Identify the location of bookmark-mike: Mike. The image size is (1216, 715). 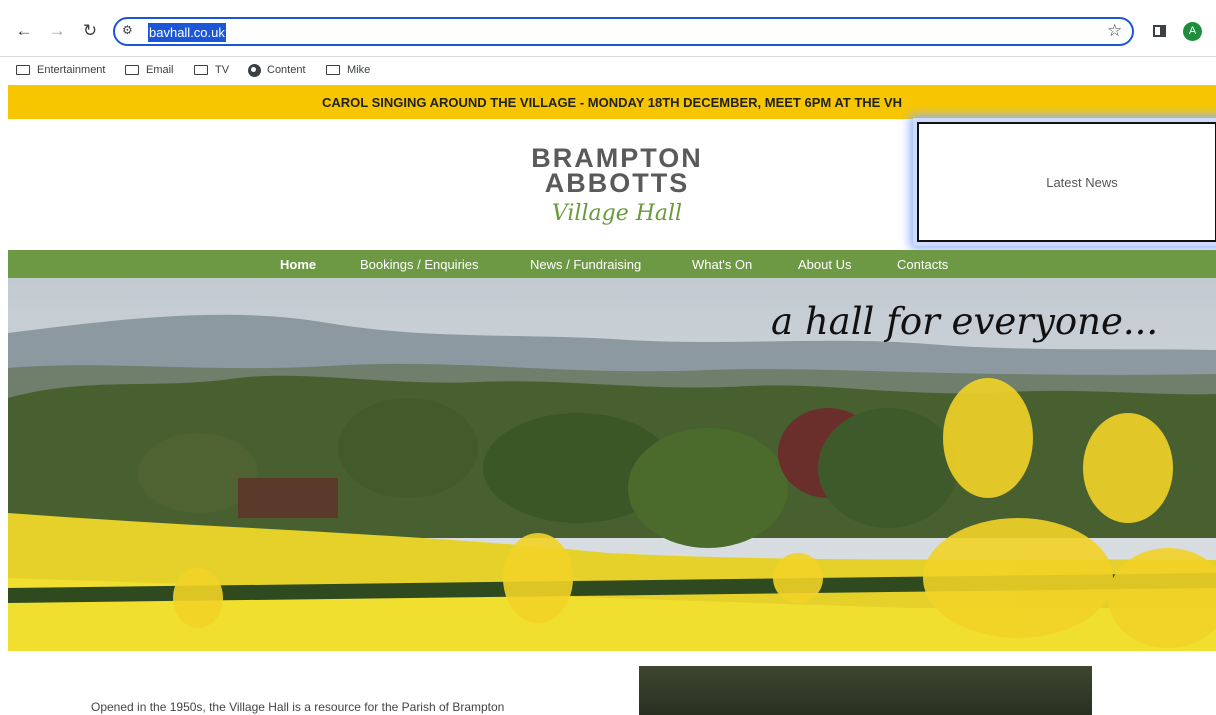
(348, 70).